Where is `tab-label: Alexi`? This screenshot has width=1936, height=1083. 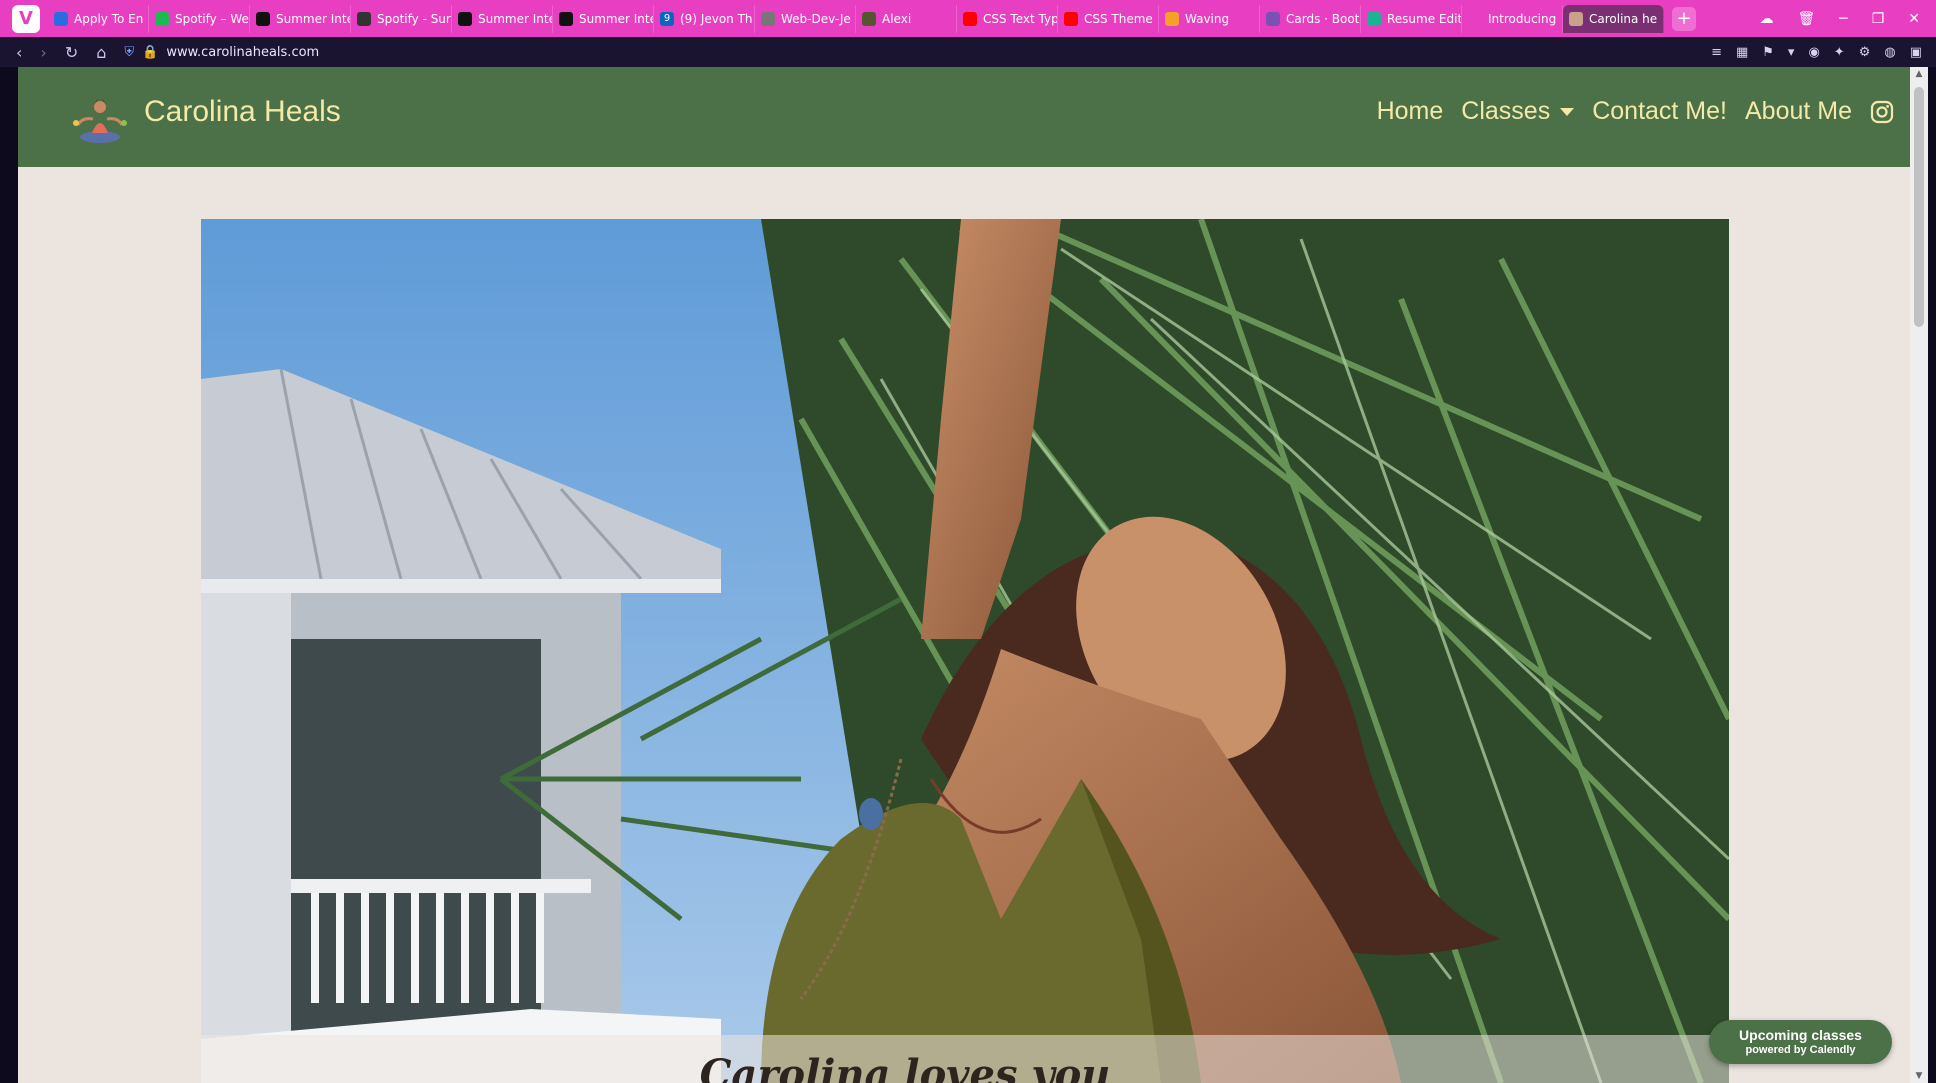
tab-label: Alexi is located at coordinates (897, 18).